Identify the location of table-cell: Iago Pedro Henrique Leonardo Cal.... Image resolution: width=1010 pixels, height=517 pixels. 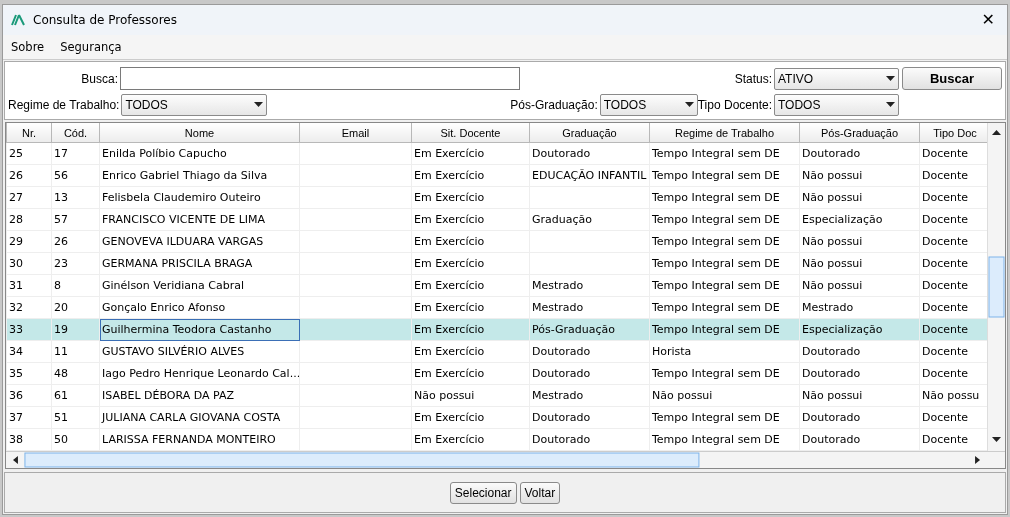
(199, 373).